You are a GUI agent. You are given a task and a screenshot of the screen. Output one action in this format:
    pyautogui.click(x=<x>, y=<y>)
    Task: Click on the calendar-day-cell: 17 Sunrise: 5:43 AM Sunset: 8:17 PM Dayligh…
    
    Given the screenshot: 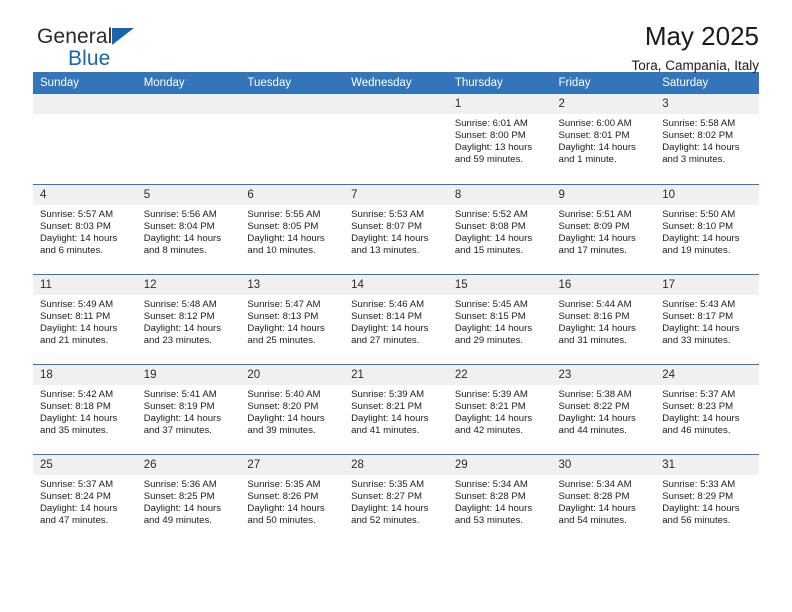 What is the action you would take?
    pyautogui.click(x=707, y=318)
    